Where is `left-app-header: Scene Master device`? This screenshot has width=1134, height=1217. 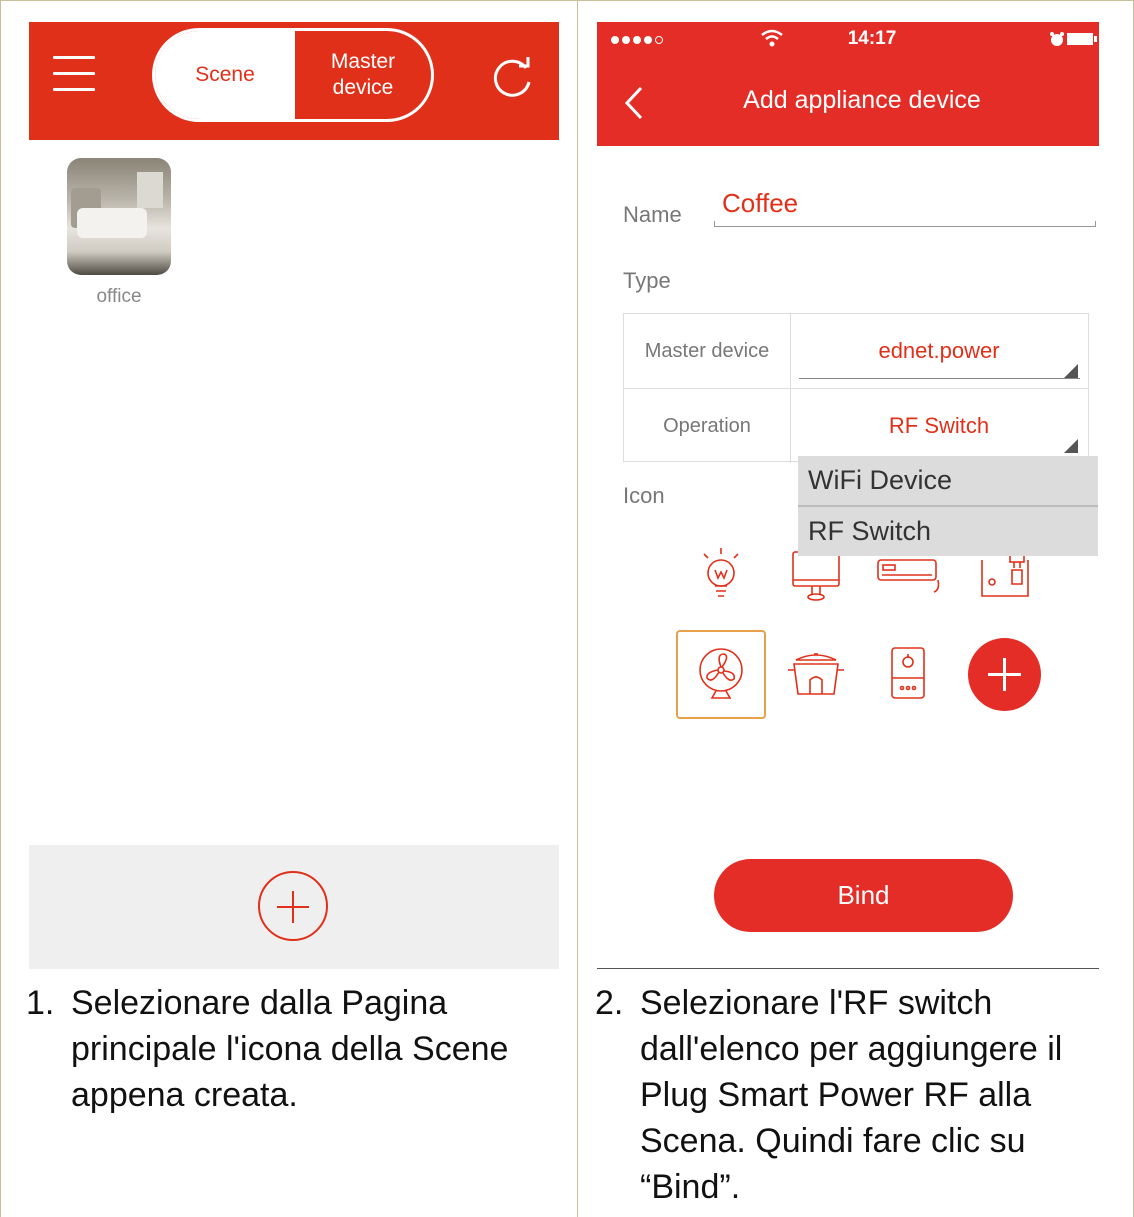 left-app-header: Scene Master device is located at coordinates (294, 81).